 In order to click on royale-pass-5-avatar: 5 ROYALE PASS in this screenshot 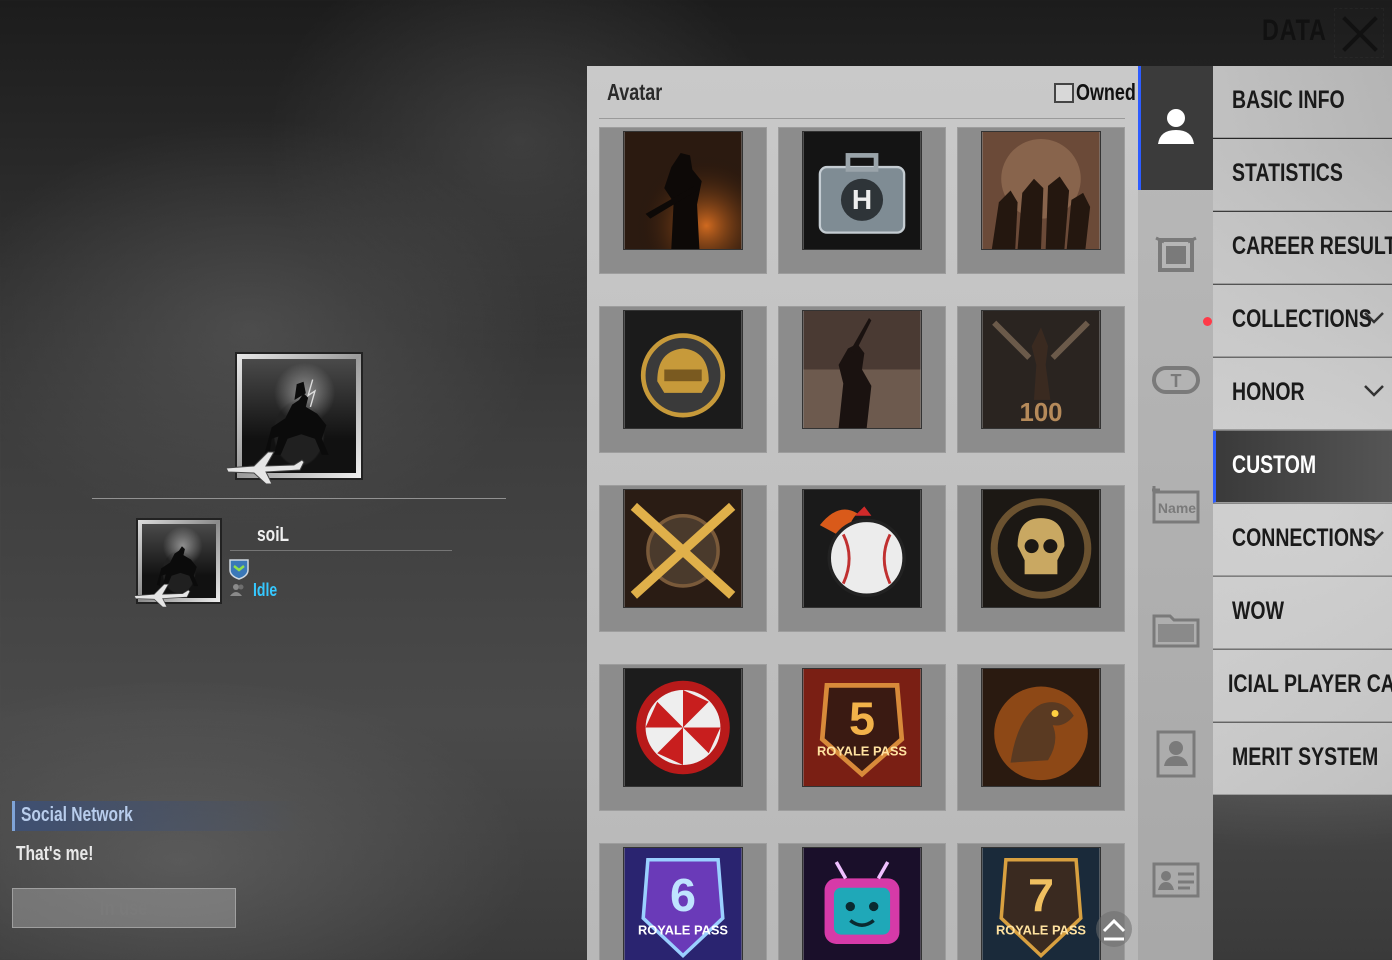, I will do `click(862, 727)`.